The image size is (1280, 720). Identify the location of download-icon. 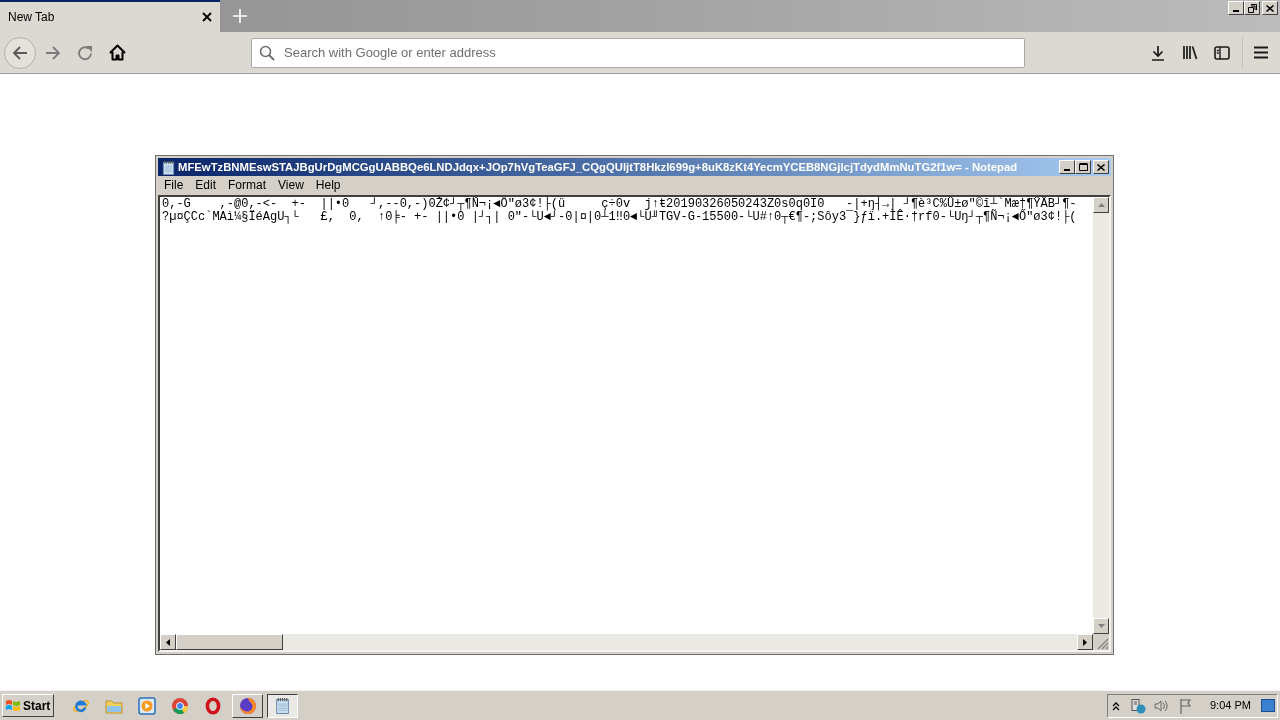
(1158, 52).